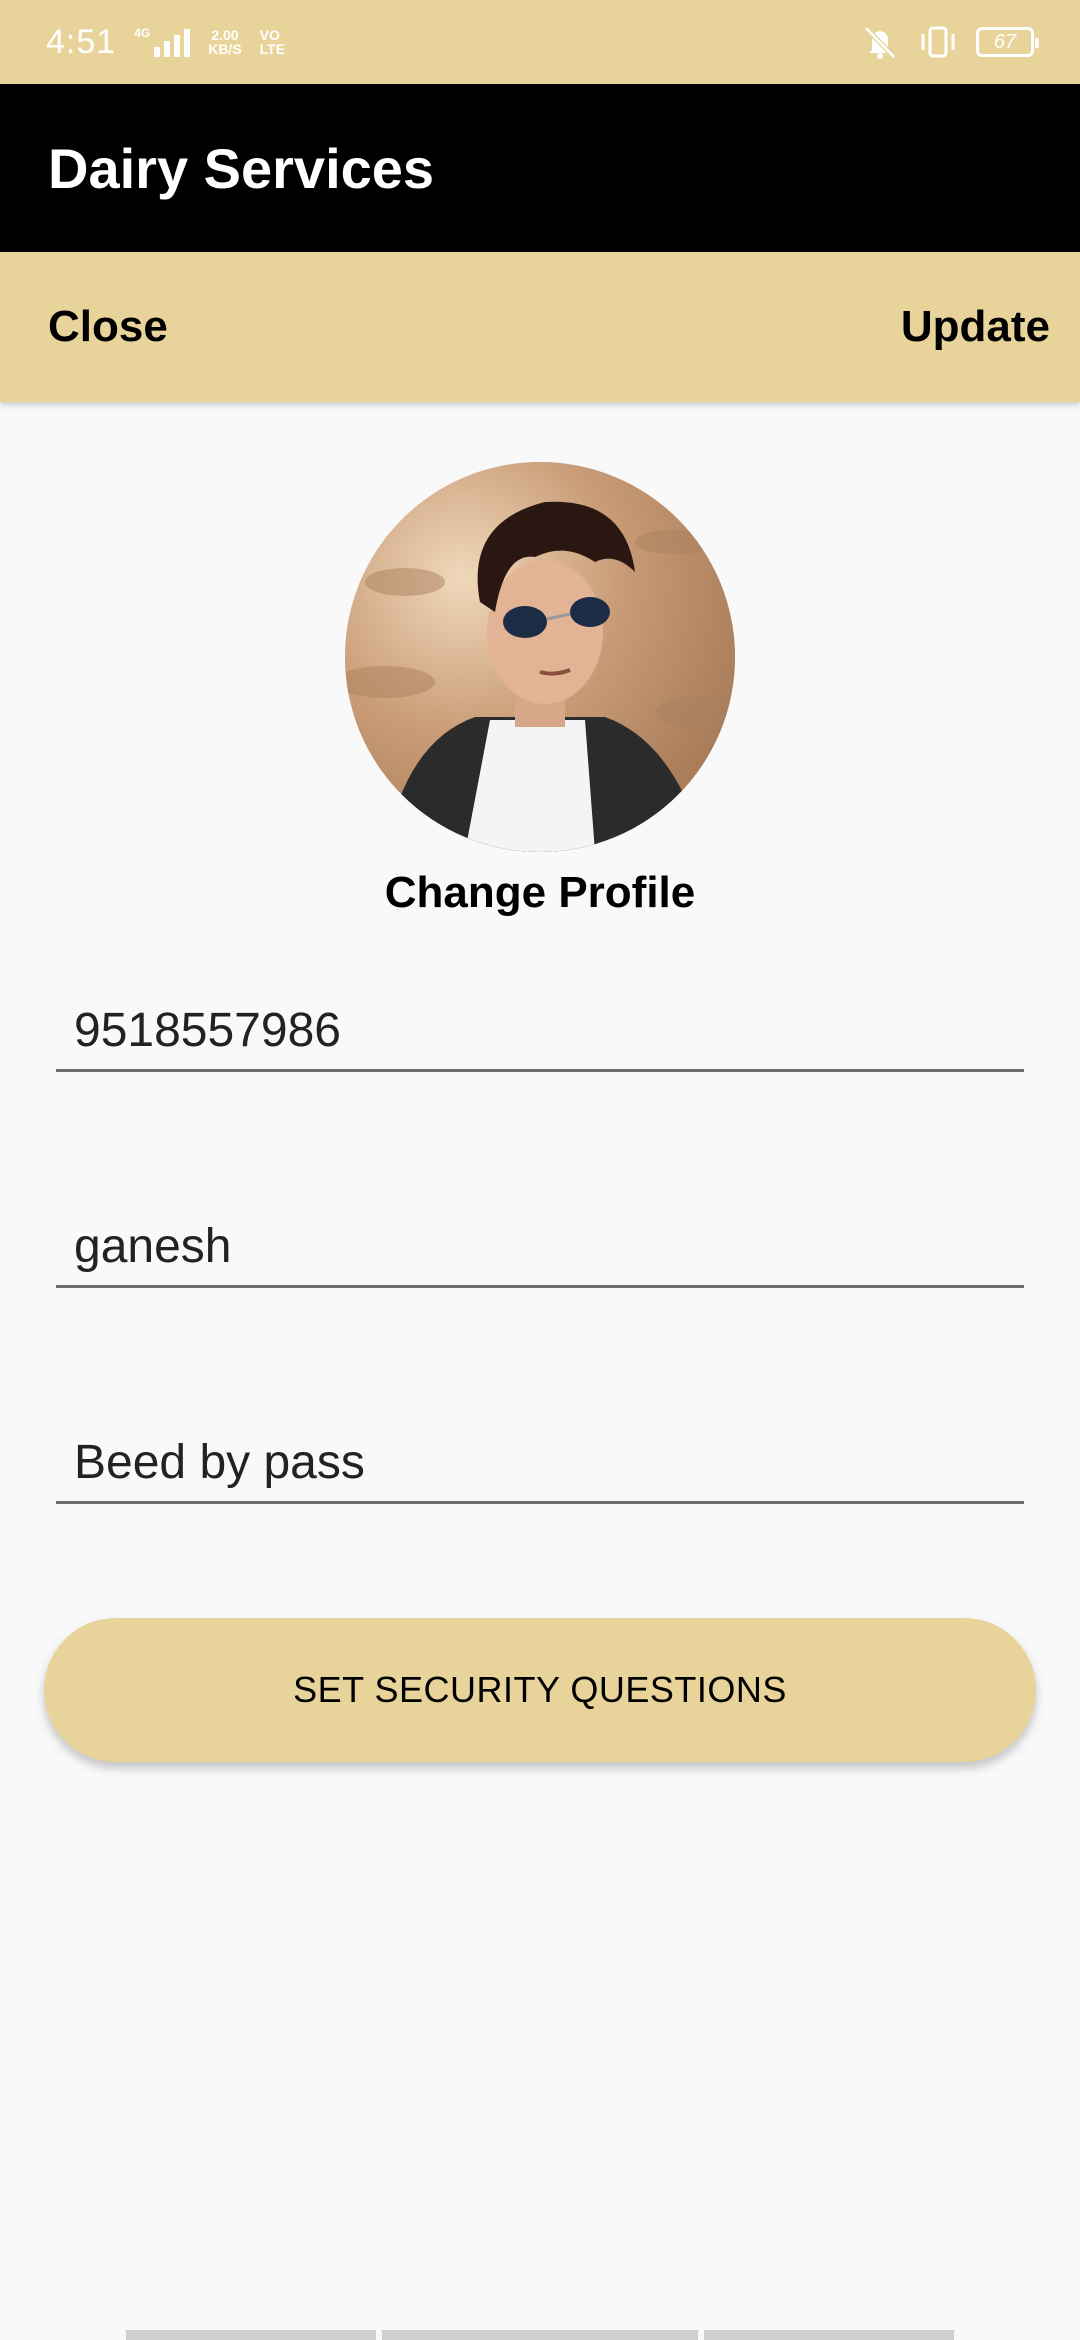 Image resolution: width=1080 pixels, height=2340 pixels. I want to click on set-security-questions-button: SET SECURITY QUESTIONS, so click(540, 1690).